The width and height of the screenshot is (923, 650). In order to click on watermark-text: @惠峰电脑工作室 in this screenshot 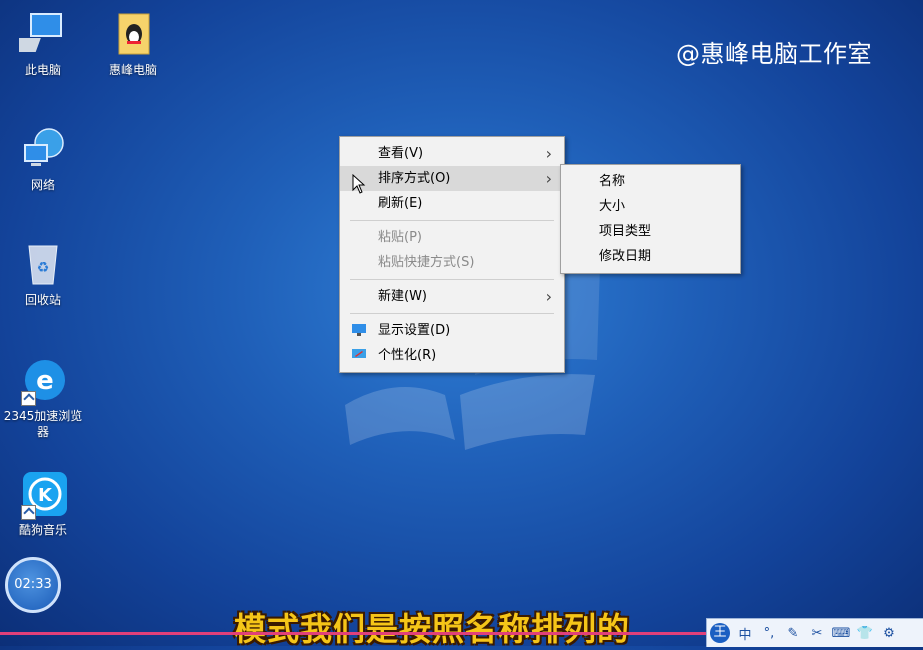, I will do `click(774, 54)`.